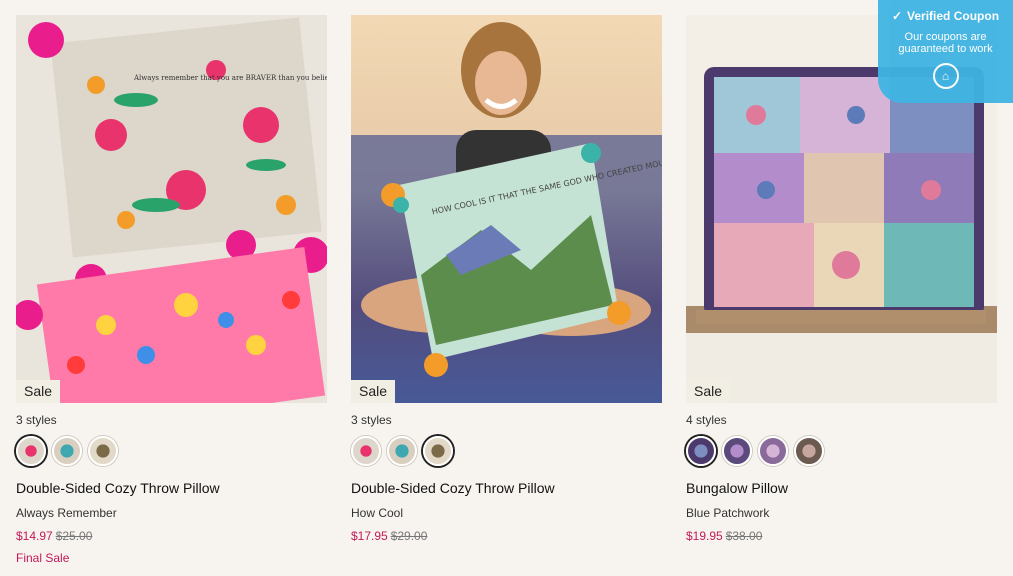 The height and width of the screenshot is (576, 1013). Describe the element at coordinates (841, 536) in the screenshot. I see `price: $19.95 $38.00` at that location.